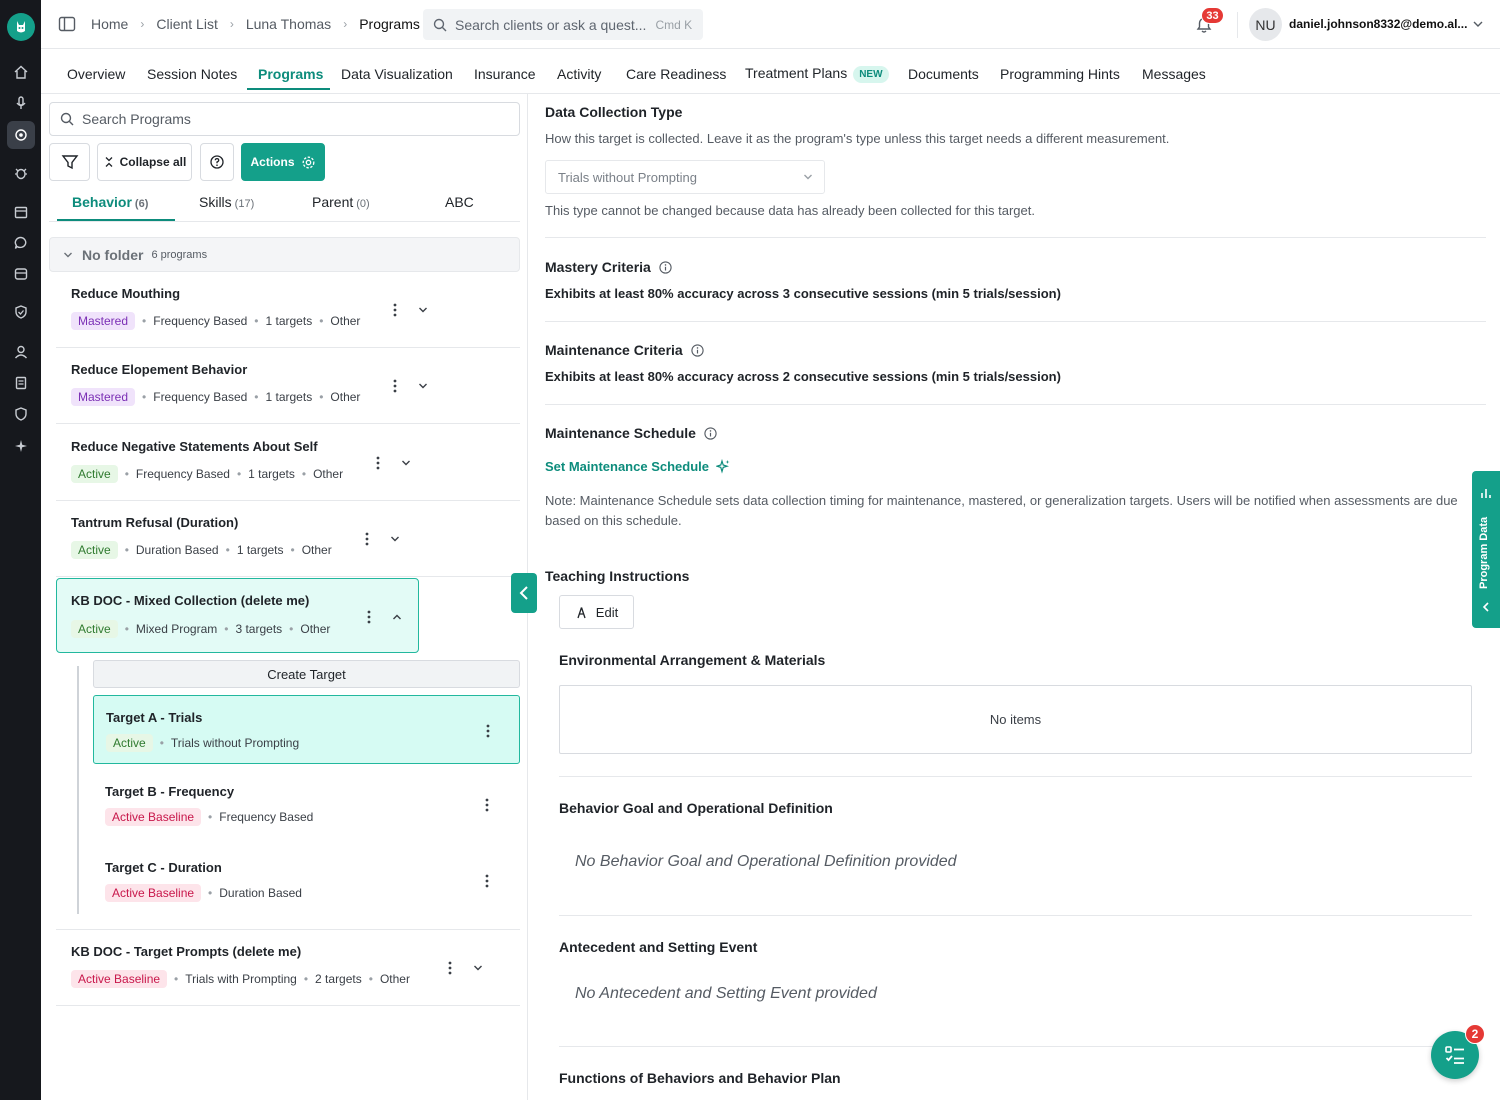 Image resolution: width=1500 pixels, height=1100 pixels. What do you see at coordinates (524, 593) in the screenshot?
I see `collapse-panel-button` at bounding box center [524, 593].